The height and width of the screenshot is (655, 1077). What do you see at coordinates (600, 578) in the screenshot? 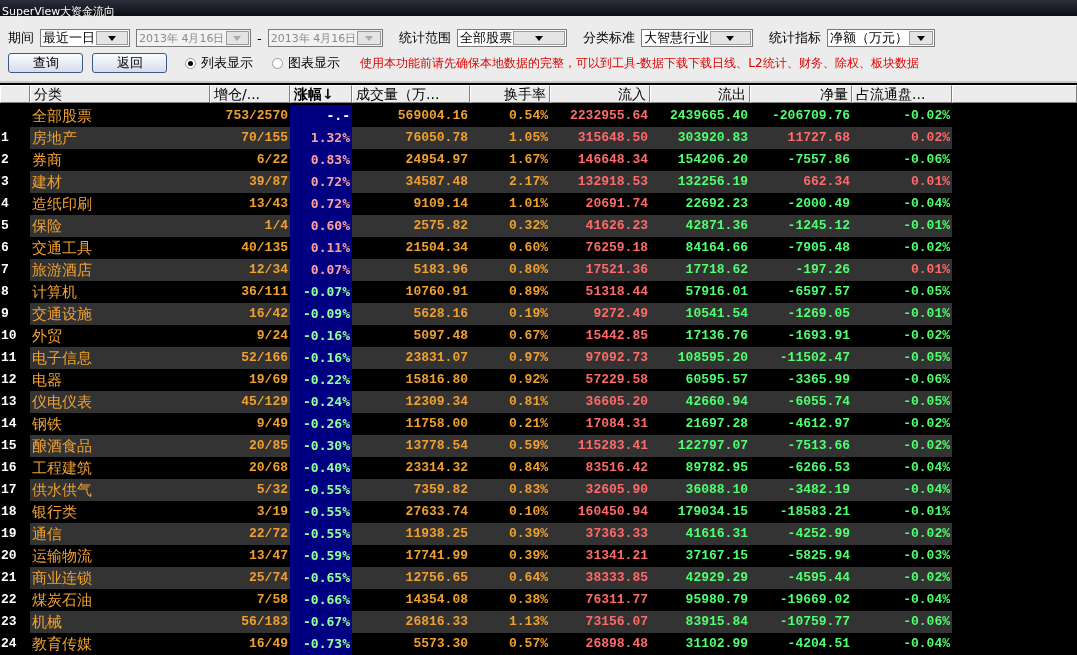
I see `table-cell: 38333.85` at bounding box center [600, 578].